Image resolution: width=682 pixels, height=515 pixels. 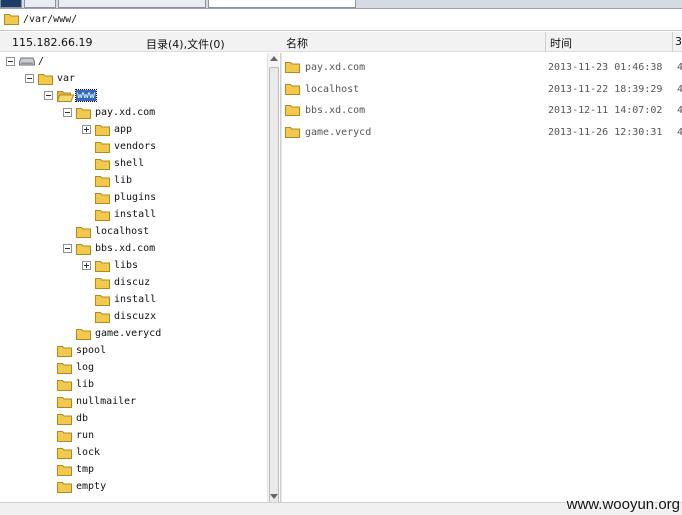 What do you see at coordinates (335, 110) in the screenshot?
I see `file-name: bbs.xd.com` at bounding box center [335, 110].